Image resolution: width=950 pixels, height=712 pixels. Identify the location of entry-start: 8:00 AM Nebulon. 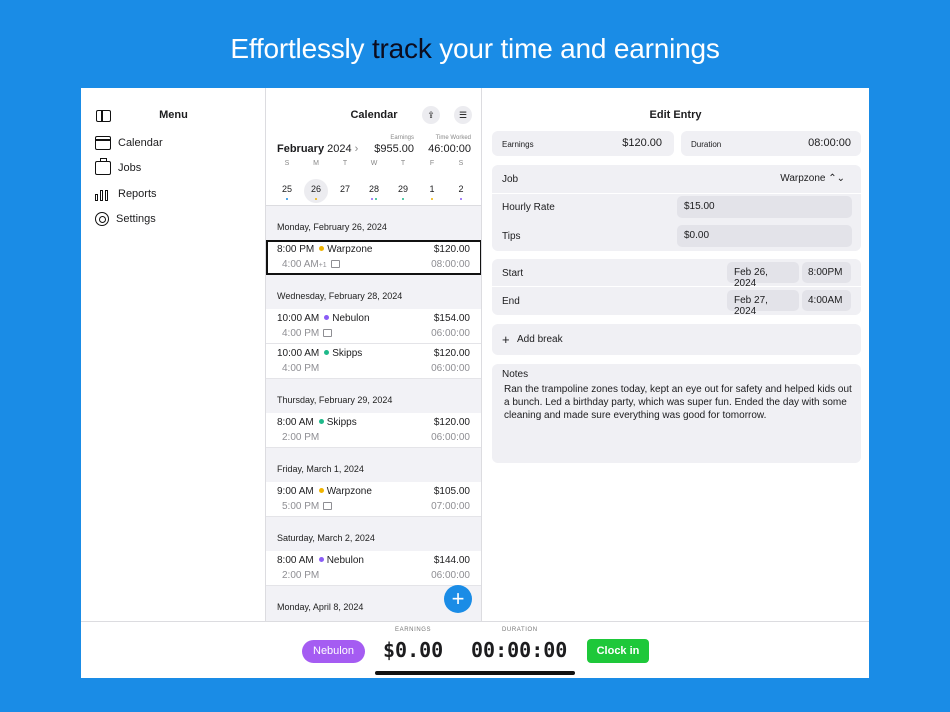
(320, 560).